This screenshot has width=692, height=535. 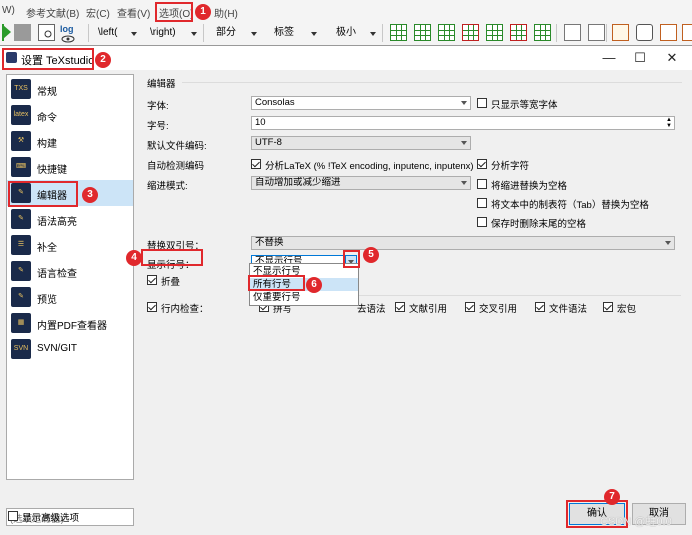 I want to click on sidebar-item-language-check: ✎ 语言检查, so click(x=70, y=271).